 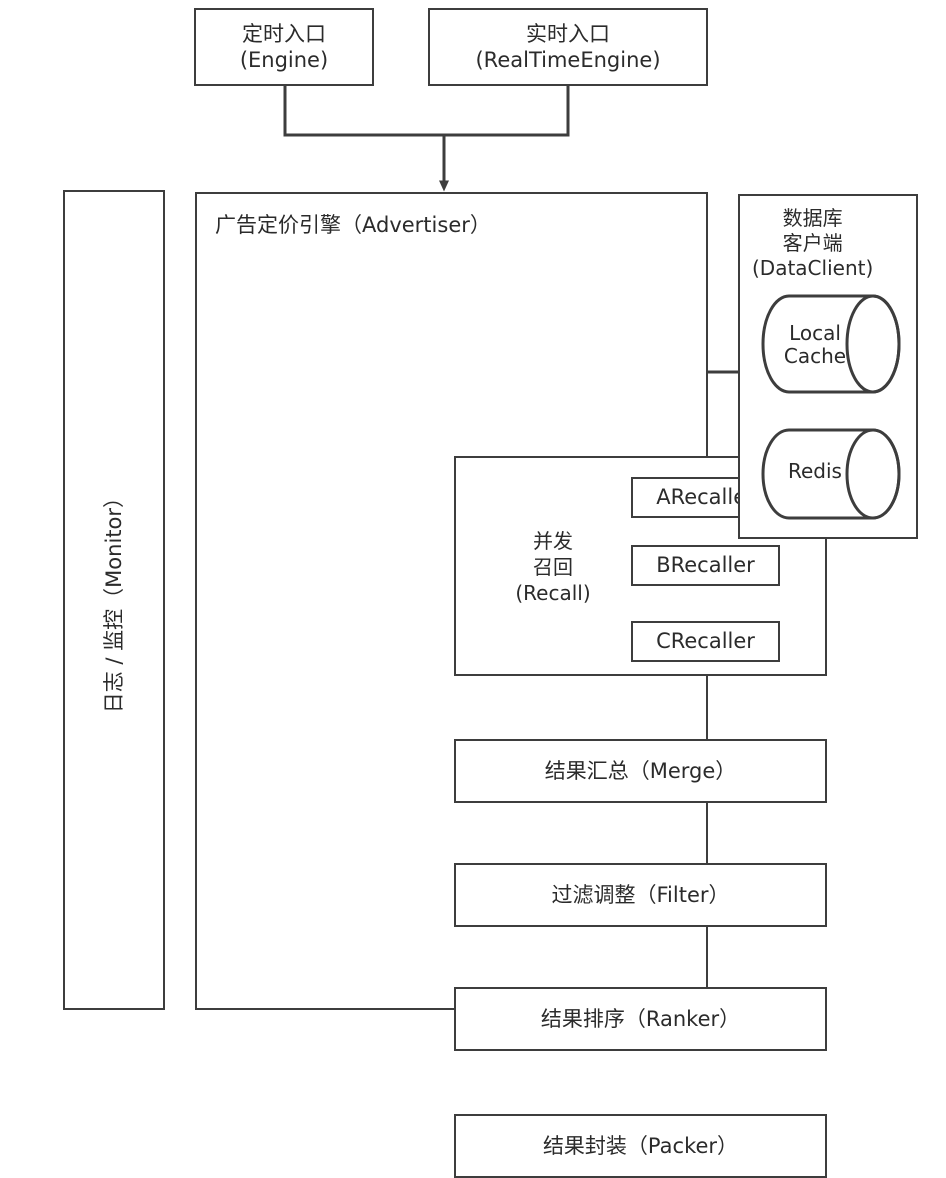 I want to click on node-packer-label: 结果封装（Packer）, so click(x=640, y=1145).